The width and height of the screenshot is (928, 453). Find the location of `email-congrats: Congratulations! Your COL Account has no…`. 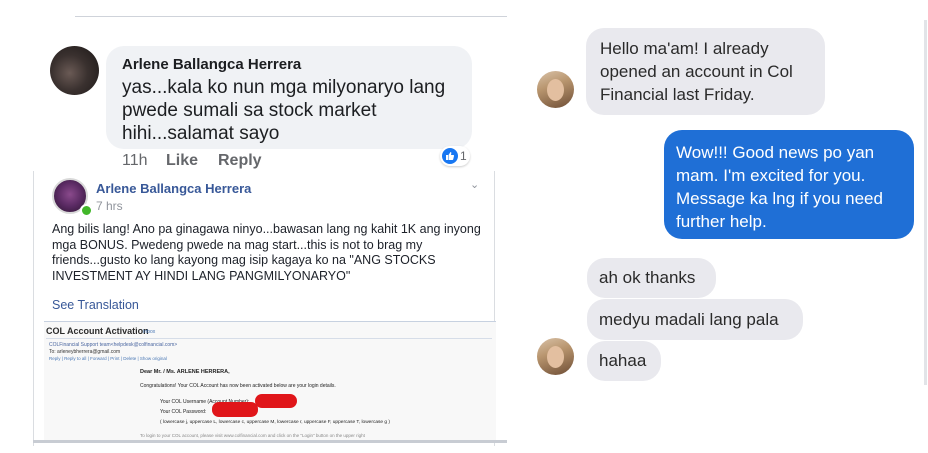

email-congrats: Congratulations! Your COL Account has no… is located at coordinates (238, 386).